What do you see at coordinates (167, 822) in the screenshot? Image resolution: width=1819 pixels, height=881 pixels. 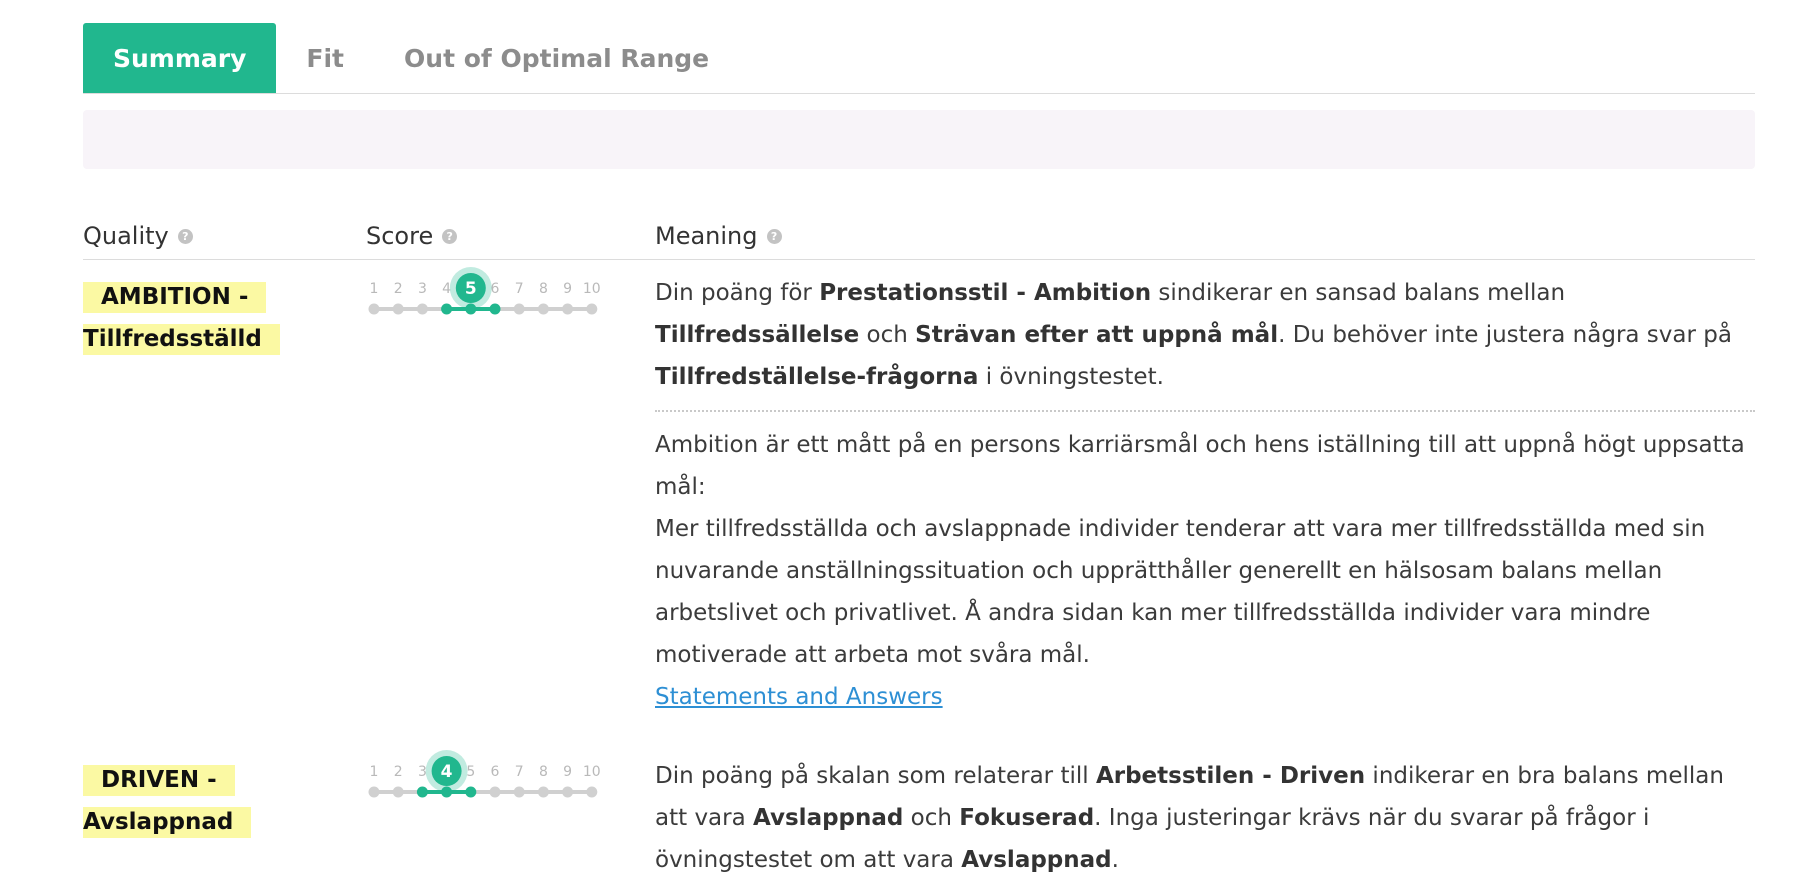 I see `quality-label: Avslappnad` at bounding box center [167, 822].